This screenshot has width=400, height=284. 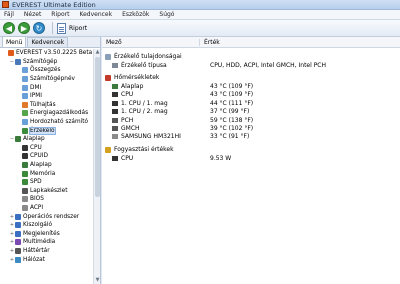 I want to click on menu-favorites: Kedvencek, so click(x=95, y=14).